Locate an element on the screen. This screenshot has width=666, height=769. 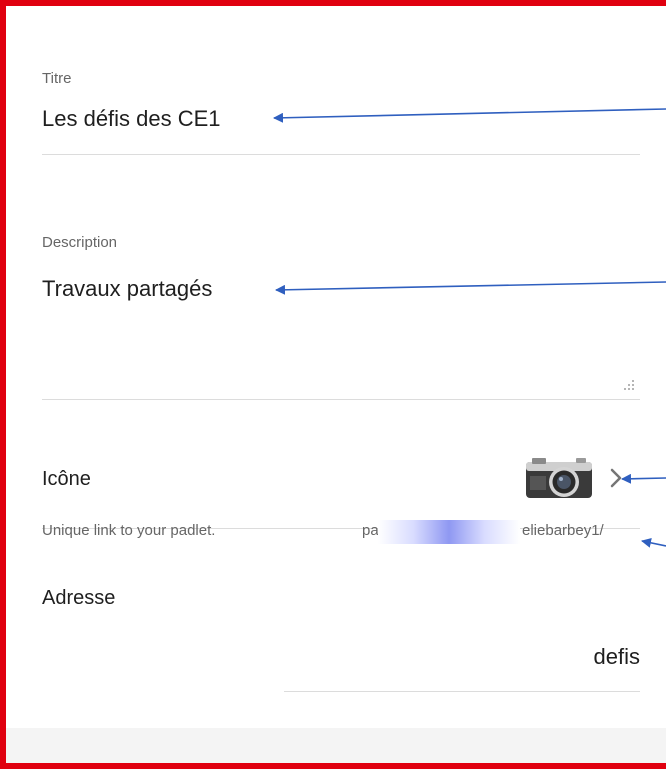
arrow-to-icon is located at coordinates (643, 478).